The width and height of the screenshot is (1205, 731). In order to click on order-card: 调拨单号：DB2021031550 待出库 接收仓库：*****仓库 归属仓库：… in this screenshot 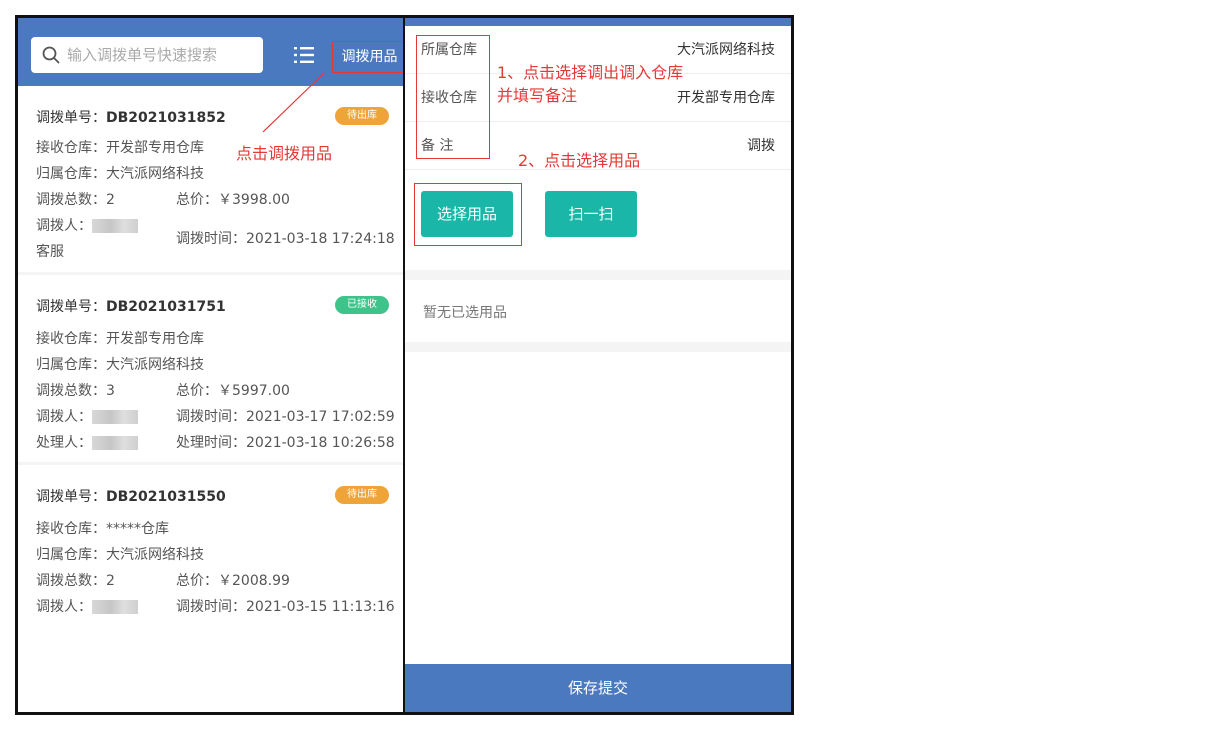, I will do `click(210, 550)`.